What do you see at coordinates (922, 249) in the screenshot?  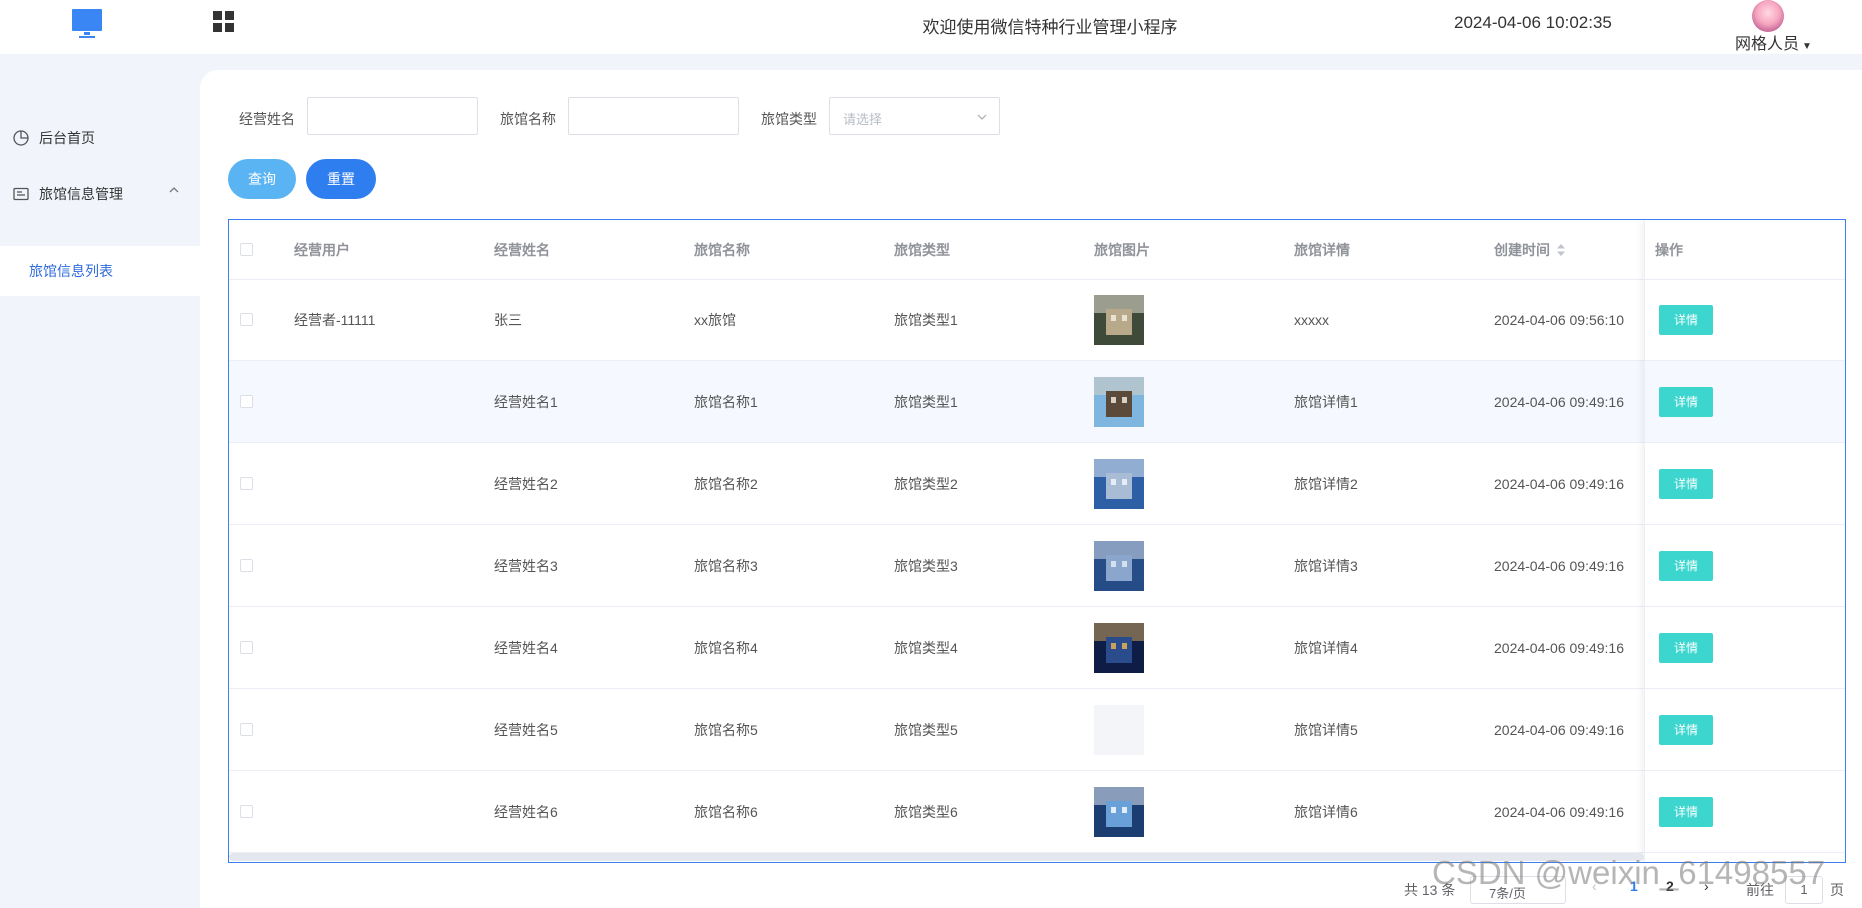 I see `col-type: 旅馆类型` at bounding box center [922, 249].